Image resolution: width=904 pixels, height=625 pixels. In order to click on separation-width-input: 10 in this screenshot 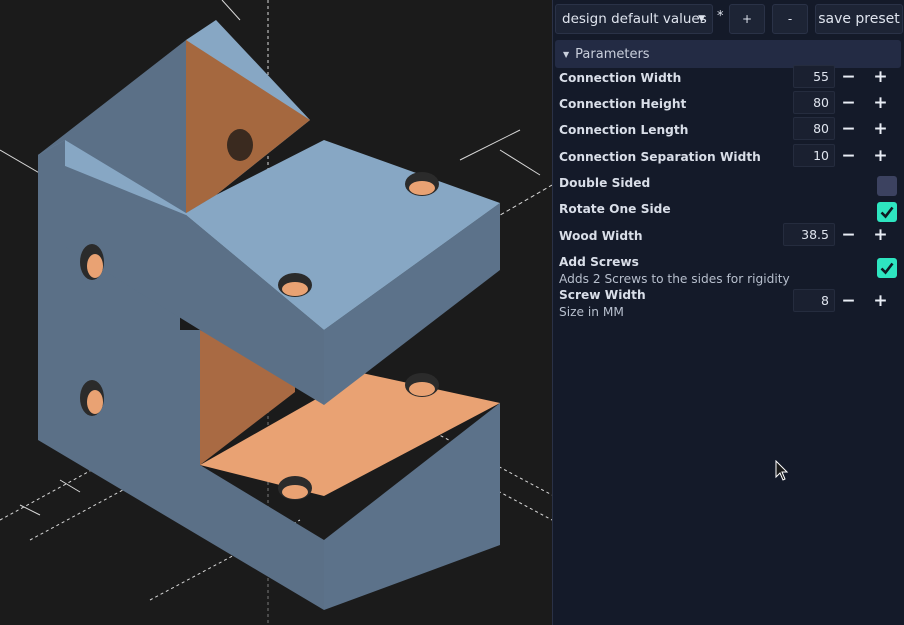, I will do `click(814, 155)`.